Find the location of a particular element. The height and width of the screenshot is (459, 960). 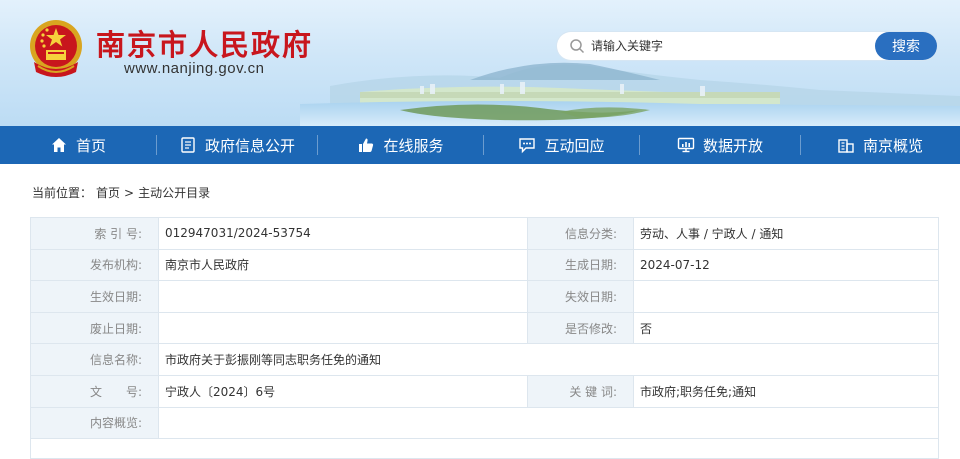

index-number-label: 索 引 号: is located at coordinates (94, 233).